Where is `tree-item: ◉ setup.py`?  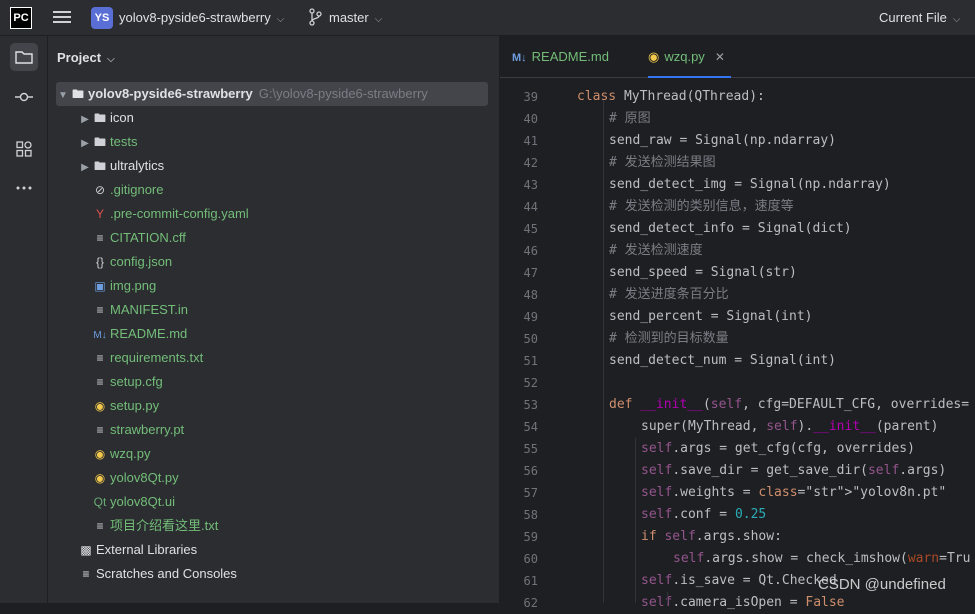 tree-item: ◉ setup.py is located at coordinates (118, 406).